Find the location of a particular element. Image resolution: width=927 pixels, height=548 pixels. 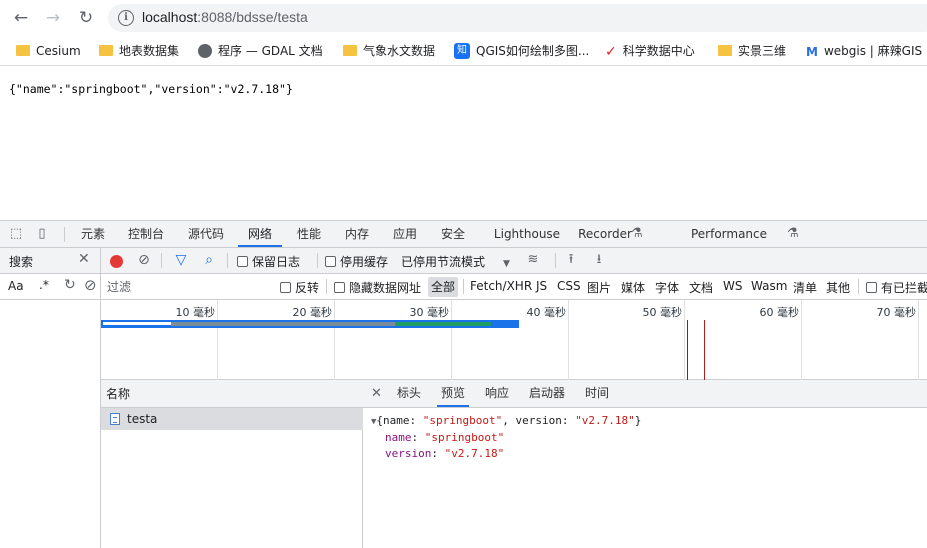

reload-icon: ↻ is located at coordinates (86, 18).